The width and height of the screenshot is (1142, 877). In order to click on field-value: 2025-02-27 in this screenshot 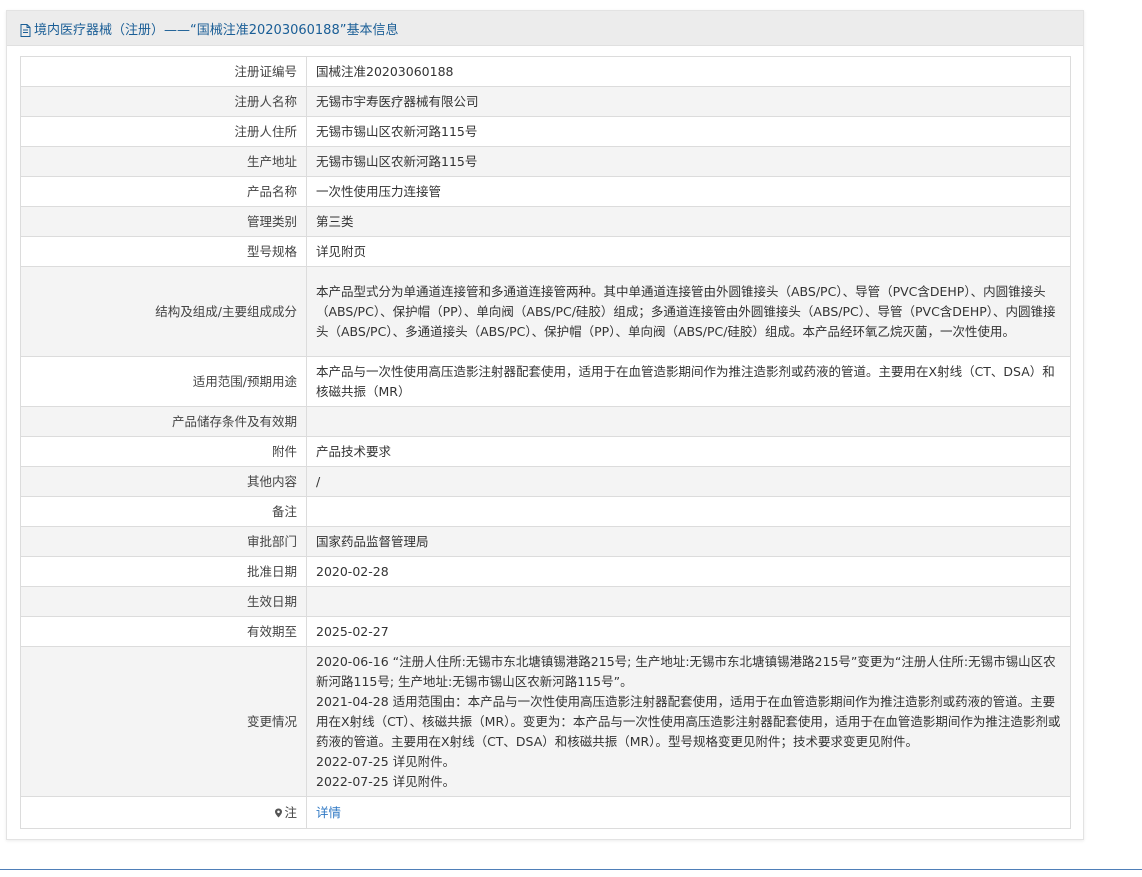, I will do `click(688, 631)`.